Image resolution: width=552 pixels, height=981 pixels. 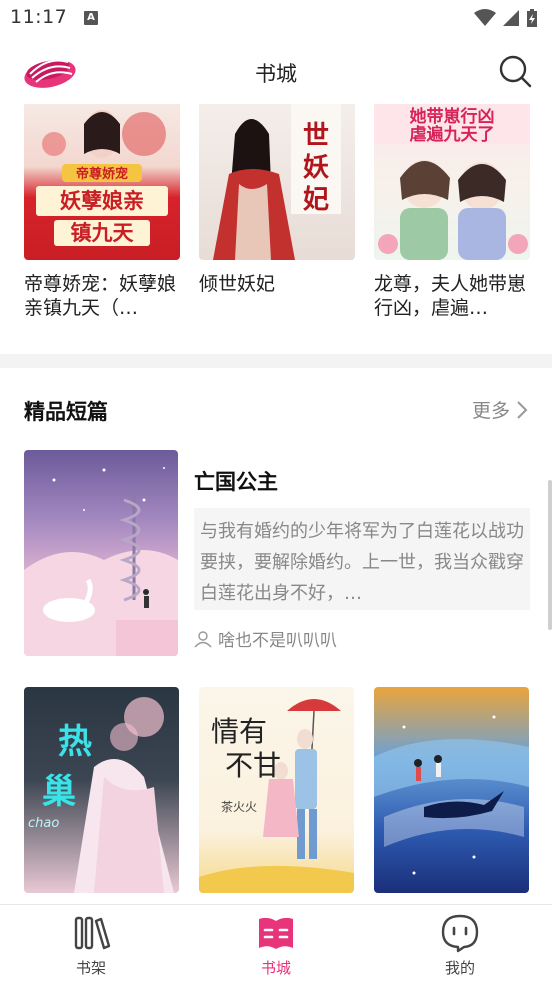 What do you see at coordinates (452, 134) in the screenshot?
I see `svg-text: 虐遍九天了` at bounding box center [452, 134].